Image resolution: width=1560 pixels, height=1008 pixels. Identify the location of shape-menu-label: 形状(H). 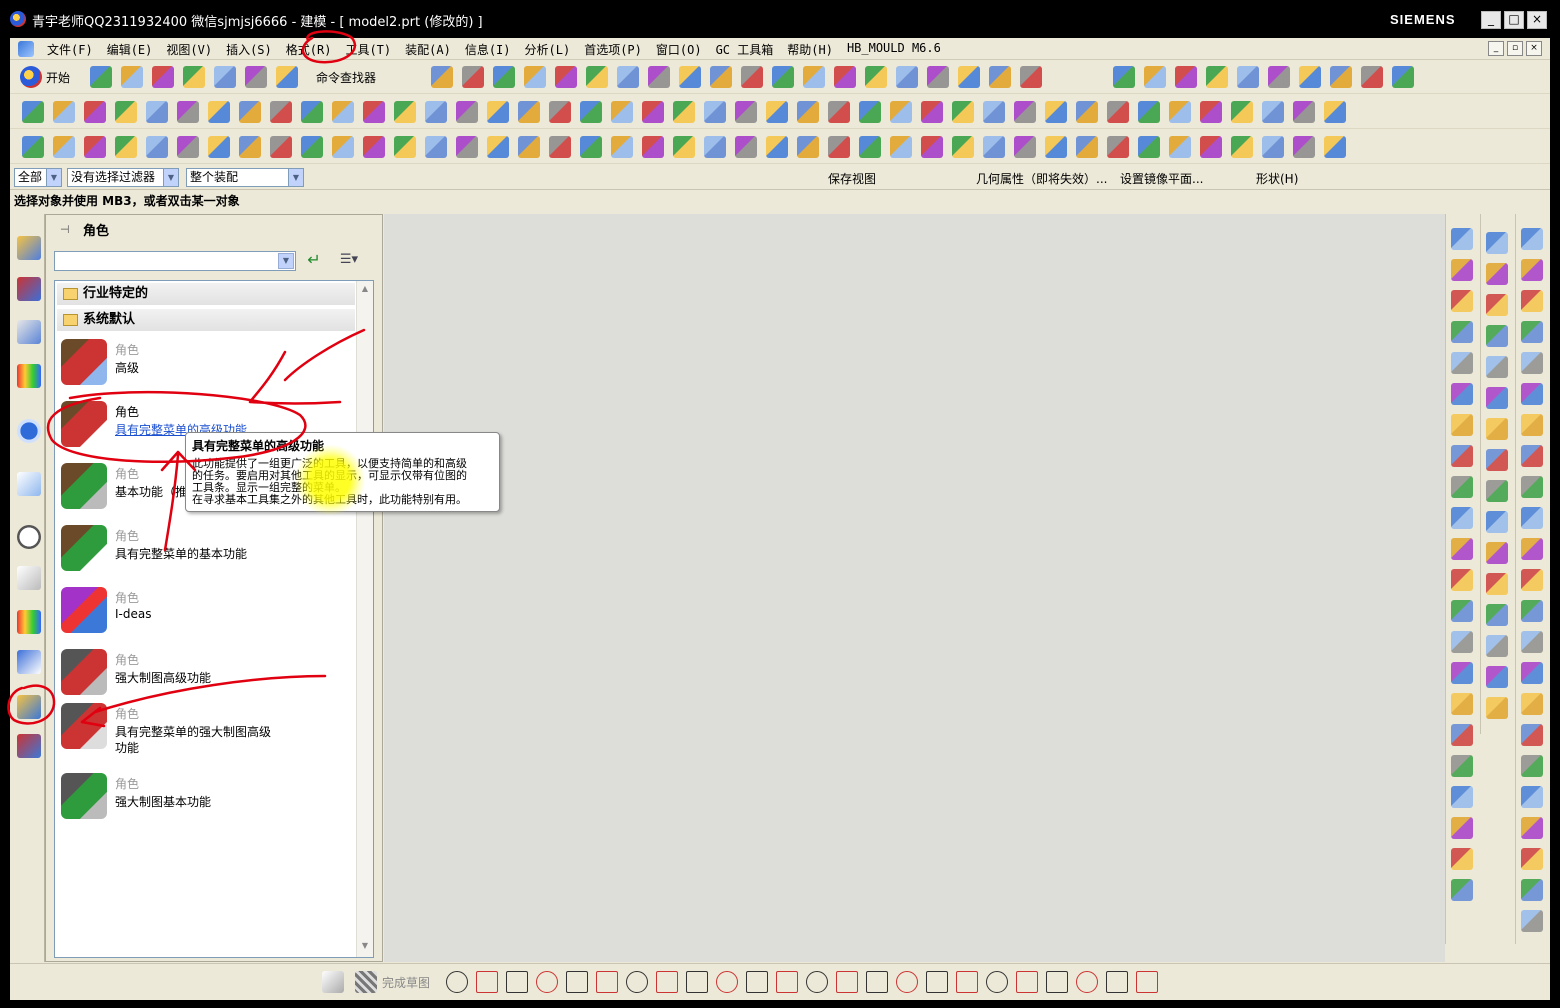
(1277, 178).